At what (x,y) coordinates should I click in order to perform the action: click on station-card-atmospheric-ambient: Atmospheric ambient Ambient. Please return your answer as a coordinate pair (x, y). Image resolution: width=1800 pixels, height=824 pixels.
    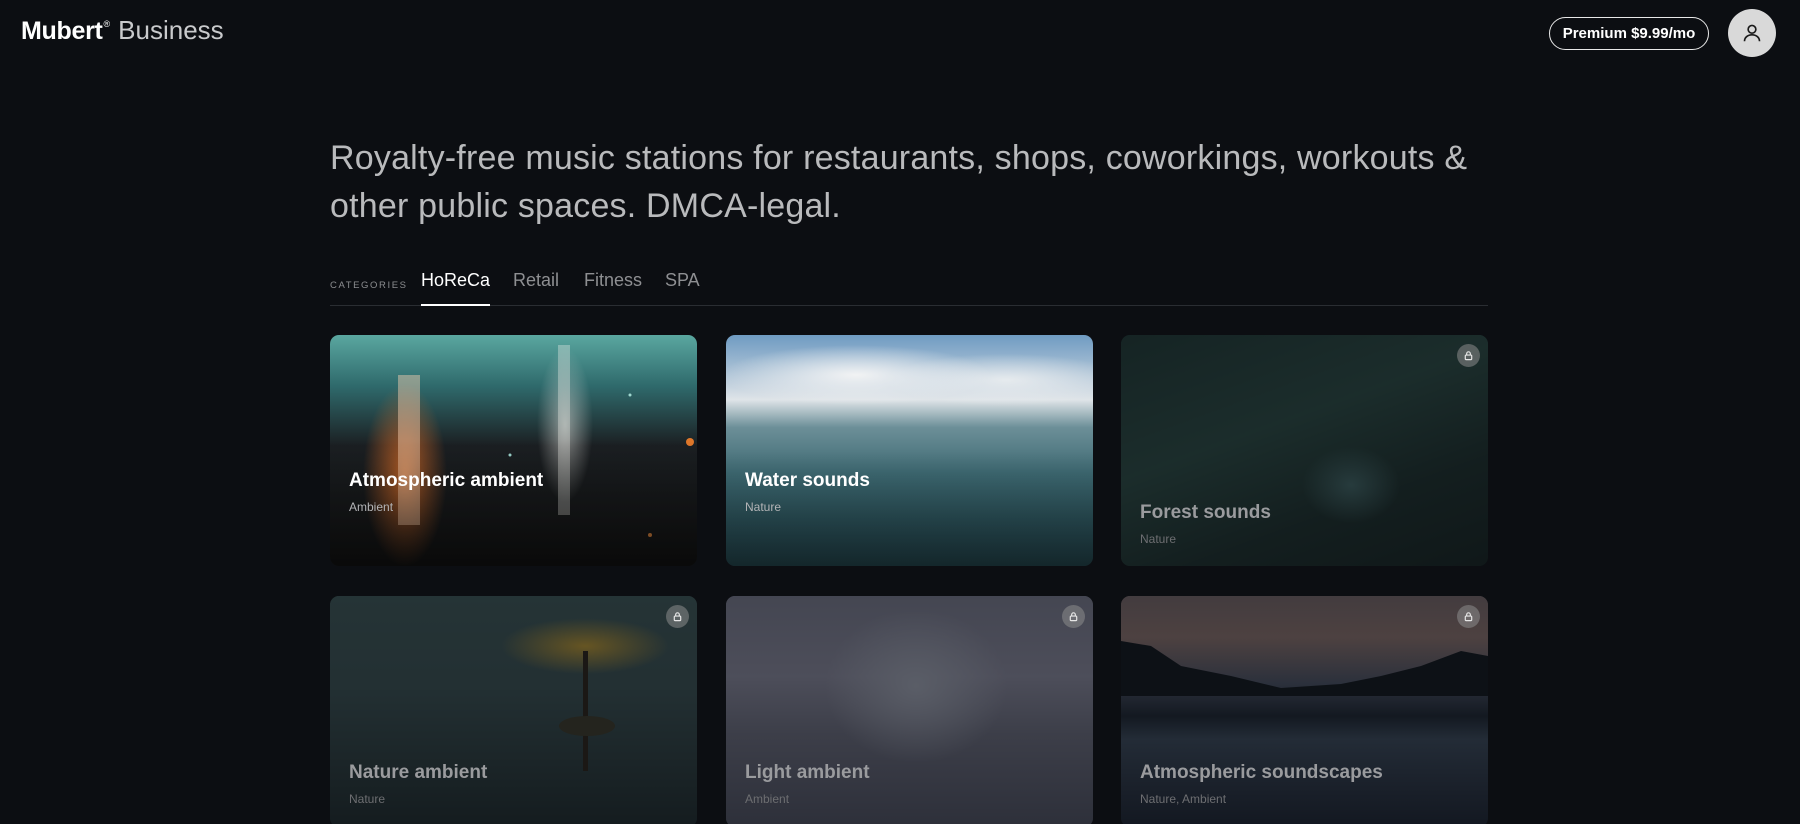
    Looking at the image, I should click on (513, 450).